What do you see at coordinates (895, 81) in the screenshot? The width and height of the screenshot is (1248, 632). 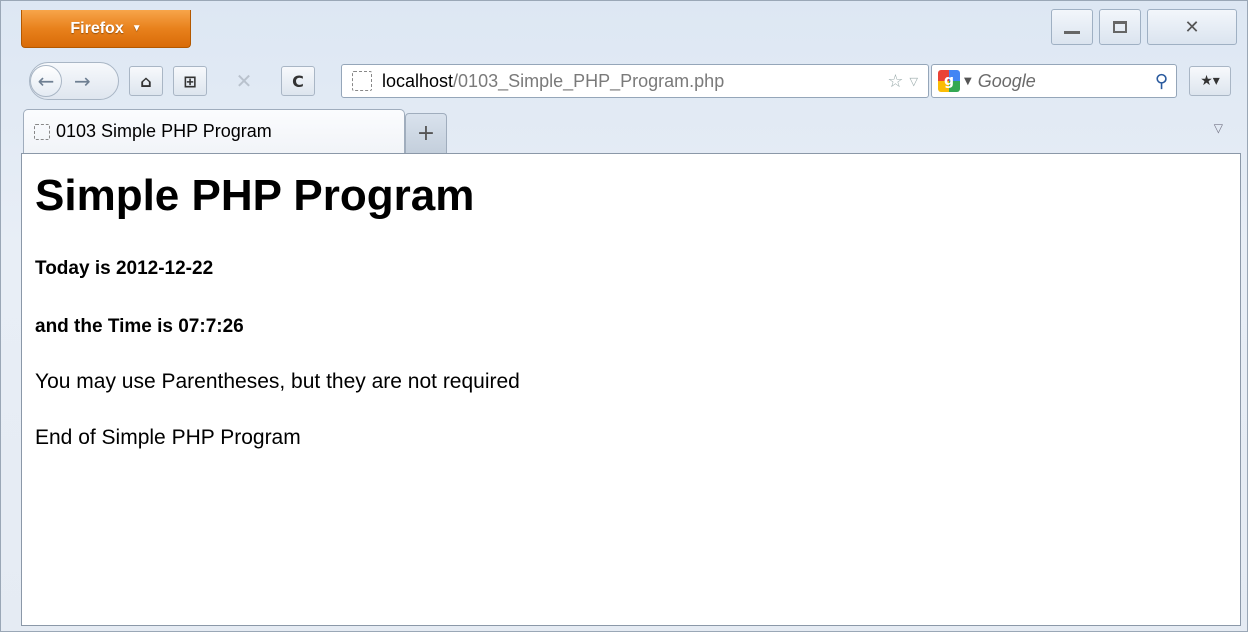 I see `star-icon: ☆` at bounding box center [895, 81].